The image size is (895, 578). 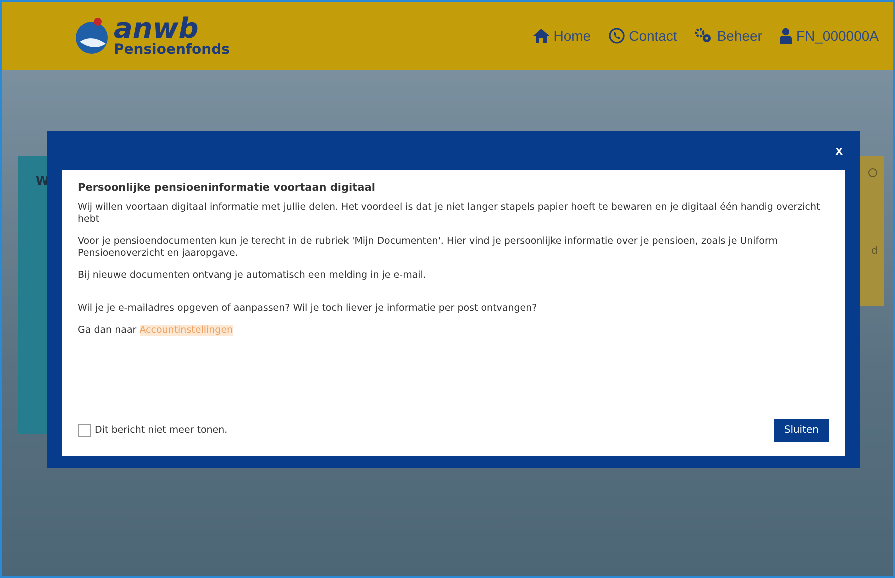 I want to click on phone-icon, so click(x=617, y=36).